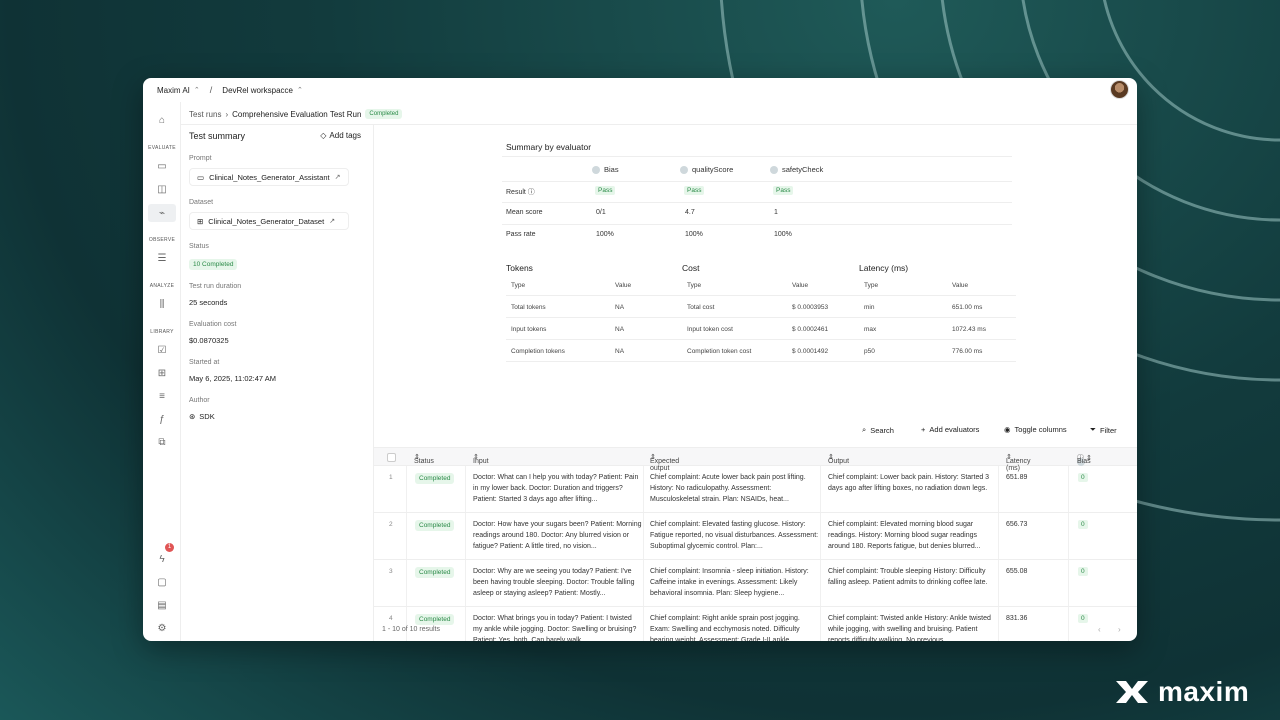 This screenshot has width=1280, height=720. Describe the element at coordinates (521, 234) in the screenshot. I see `pass-rate-label: Pass rate` at that location.